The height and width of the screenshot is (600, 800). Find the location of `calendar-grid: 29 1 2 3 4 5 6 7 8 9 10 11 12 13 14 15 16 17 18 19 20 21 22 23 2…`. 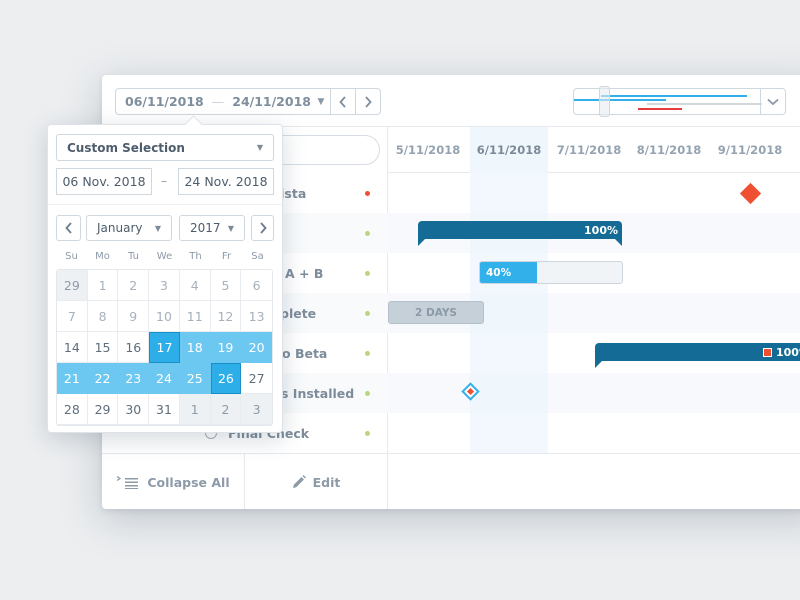

calendar-grid: 29 1 2 3 4 5 6 7 8 9 10 11 12 13 14 15 16 17 18 19 20 21 22 23 2… is located at coordinates (164, 347).